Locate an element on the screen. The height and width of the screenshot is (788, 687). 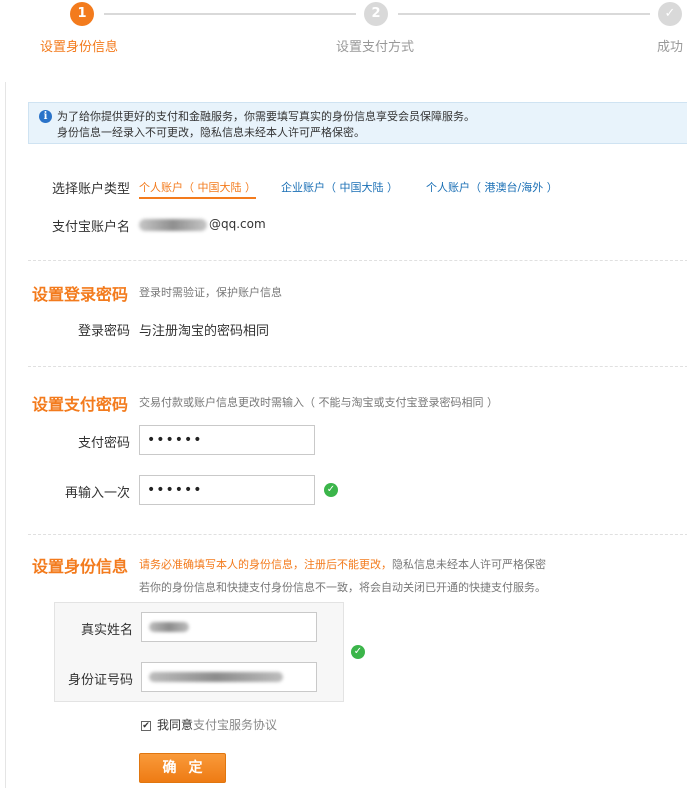
login-password-label: 登录密码 is located at coordinates (103, 331).